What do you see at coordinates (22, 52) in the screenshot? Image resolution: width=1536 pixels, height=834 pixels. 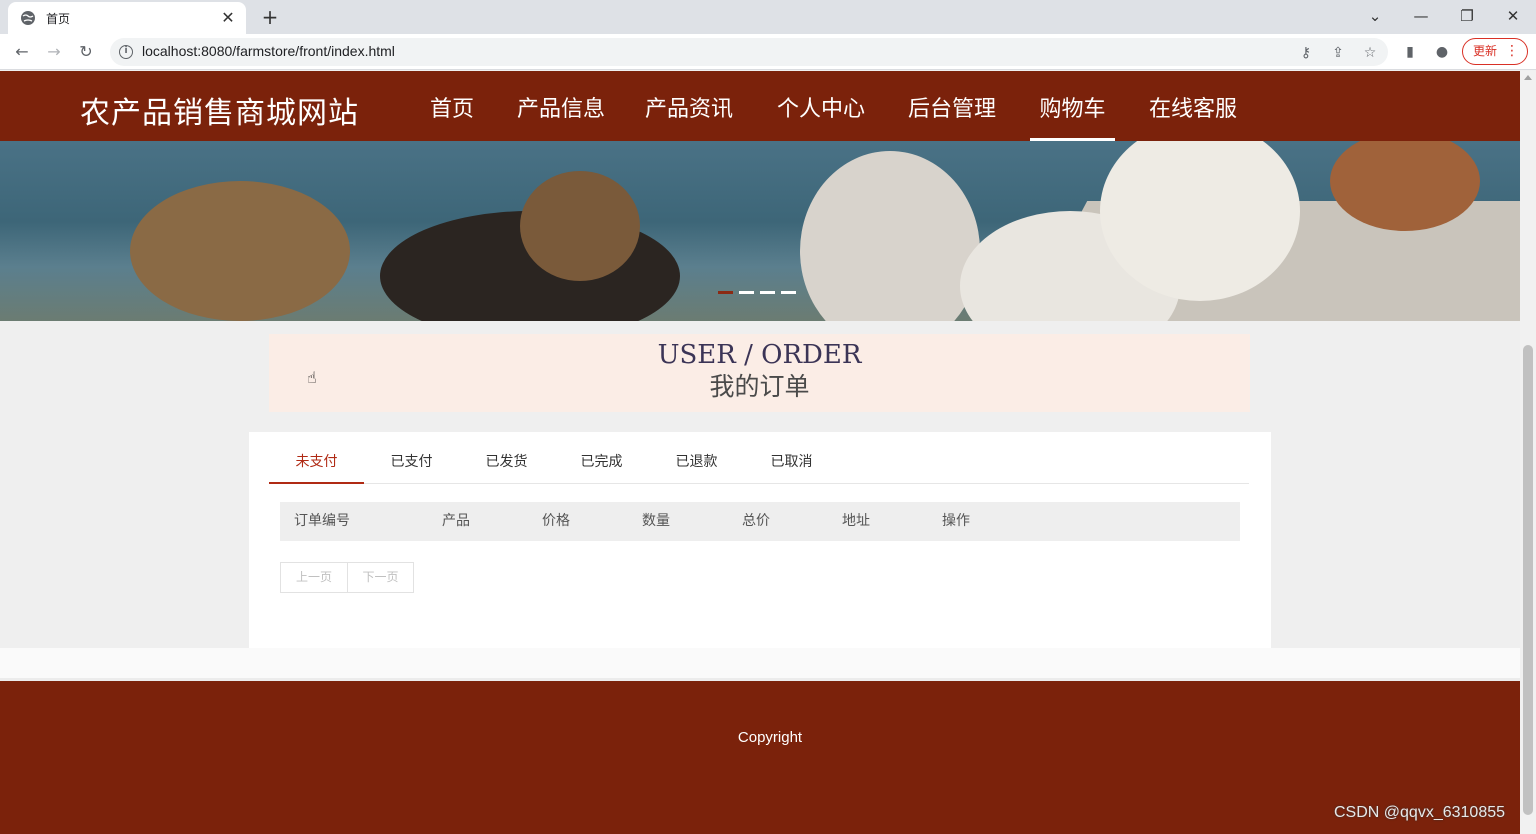 I see `back-icon: ←` at bounding box center [22, 52].